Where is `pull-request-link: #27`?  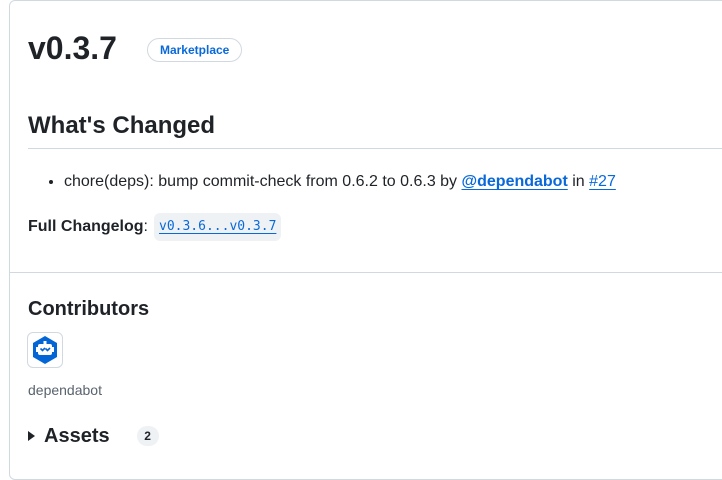 pull-request-link: #27 is located at coordinates (602, 181).